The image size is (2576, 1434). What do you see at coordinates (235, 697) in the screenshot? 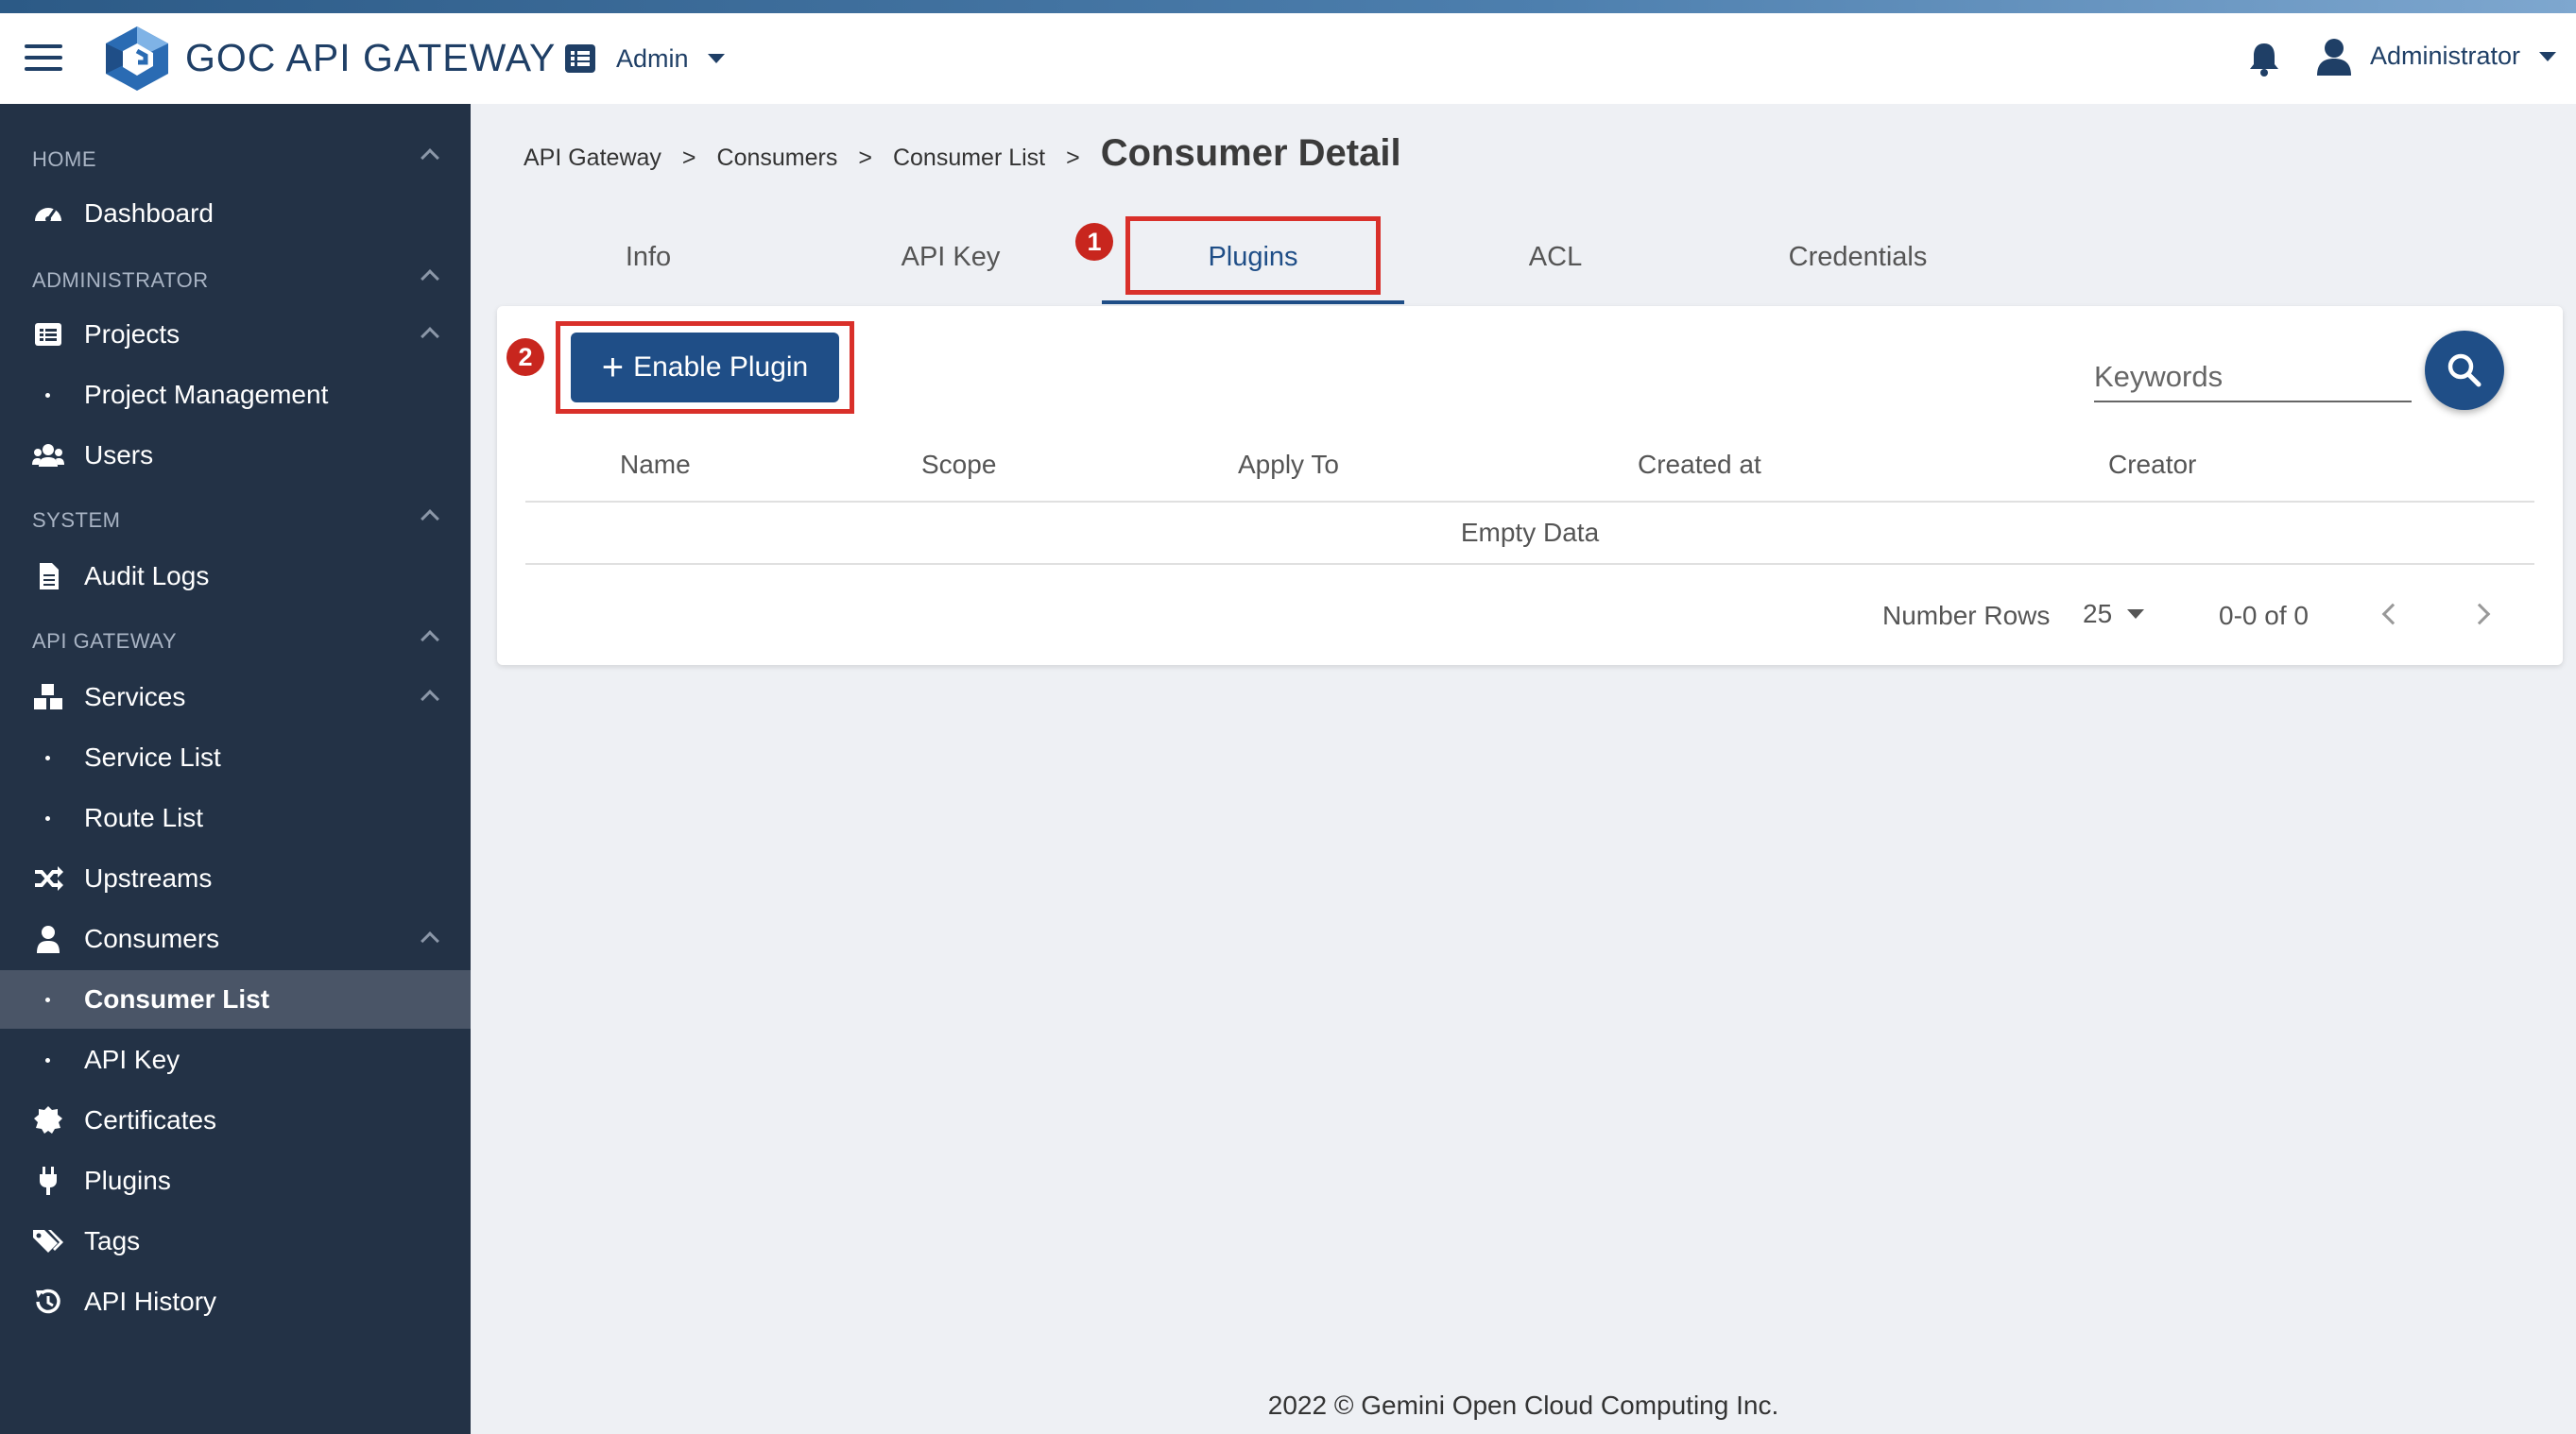
I see `sidebar-item-services: Services` at bounding box center [235, 697].